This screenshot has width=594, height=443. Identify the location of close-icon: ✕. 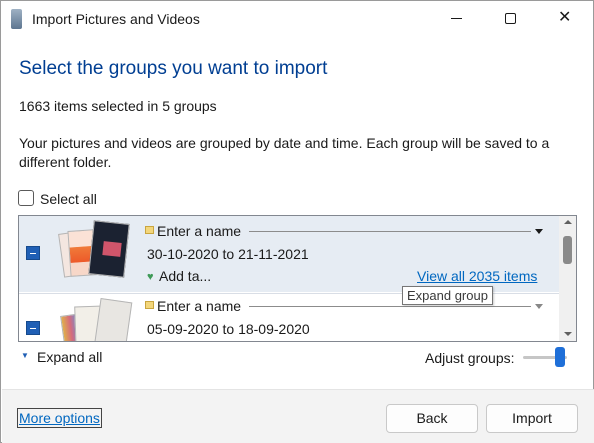
(565, 17).